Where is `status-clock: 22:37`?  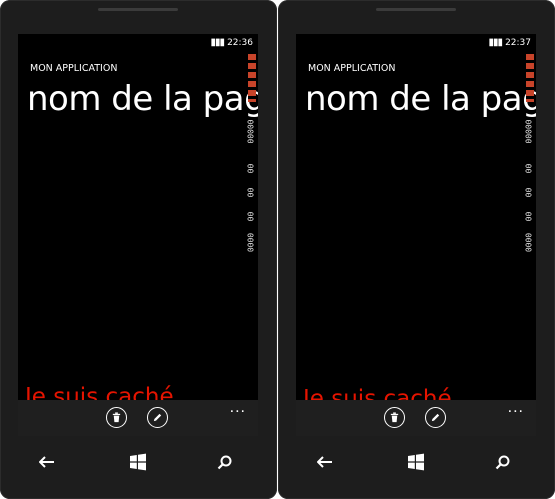
status-clock: 22:37 is located at coordinates (518, 43).